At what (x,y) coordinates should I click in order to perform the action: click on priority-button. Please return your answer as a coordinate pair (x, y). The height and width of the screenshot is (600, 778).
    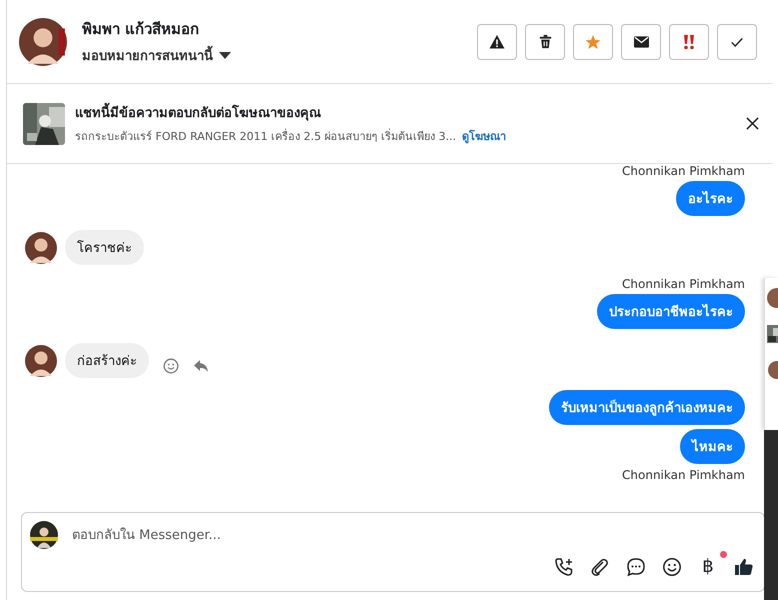
    Looking at the image, I should click on (689, 42).